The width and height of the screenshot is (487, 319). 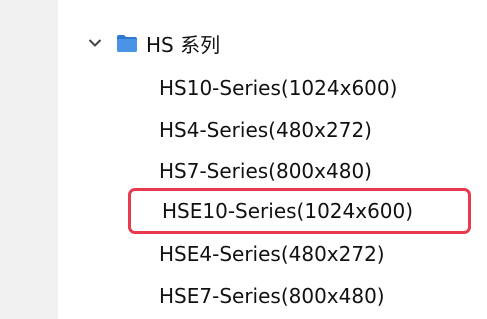 What do you see at coordinates (183, 44) in the screenshot?
I see `tree-group-label: HS 系列` at bounding box center [183, 44].